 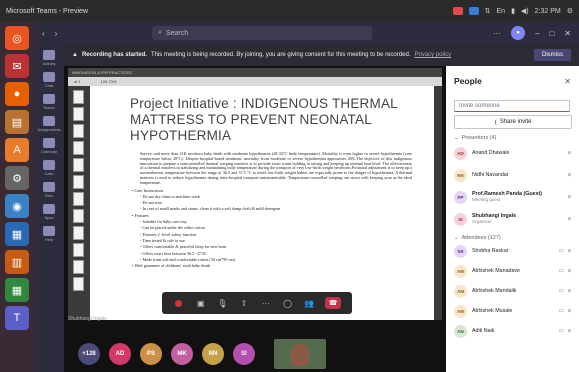 What do you see at coordinates (497, 33) in the screenshot?
I see `more-options-icon: ···` at bounding box center [497, 33].